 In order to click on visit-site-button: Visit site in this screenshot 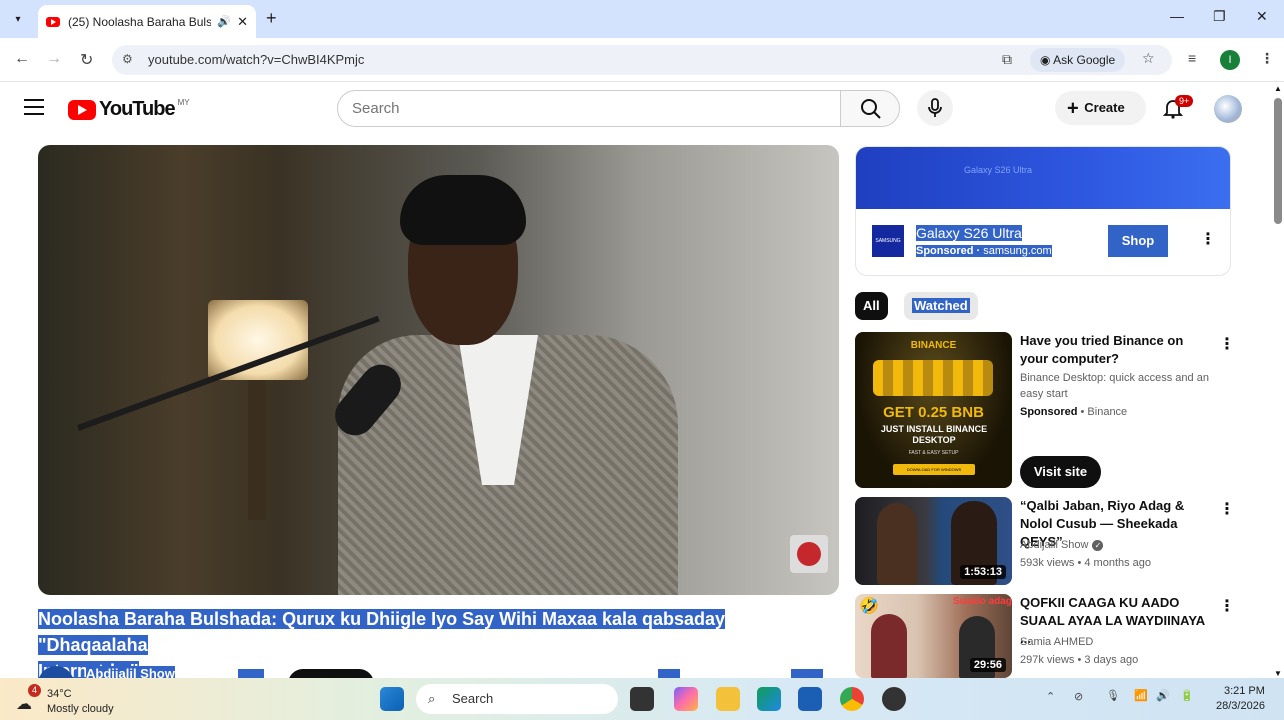, I will do `click(1060, 472)`.